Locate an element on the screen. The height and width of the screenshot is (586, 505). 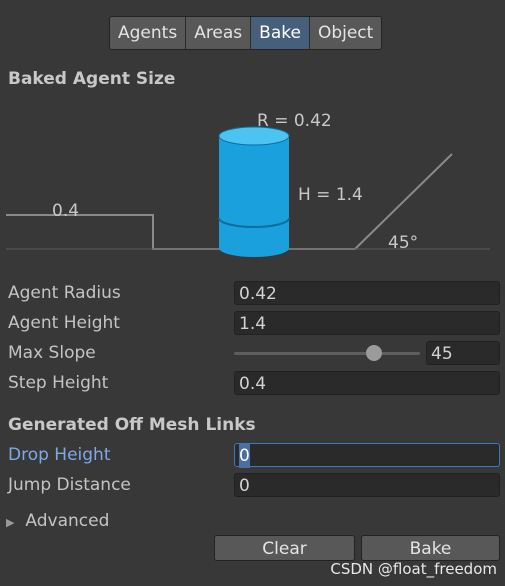
slope-angle-label: 45° is located at coordinates (403, 243).